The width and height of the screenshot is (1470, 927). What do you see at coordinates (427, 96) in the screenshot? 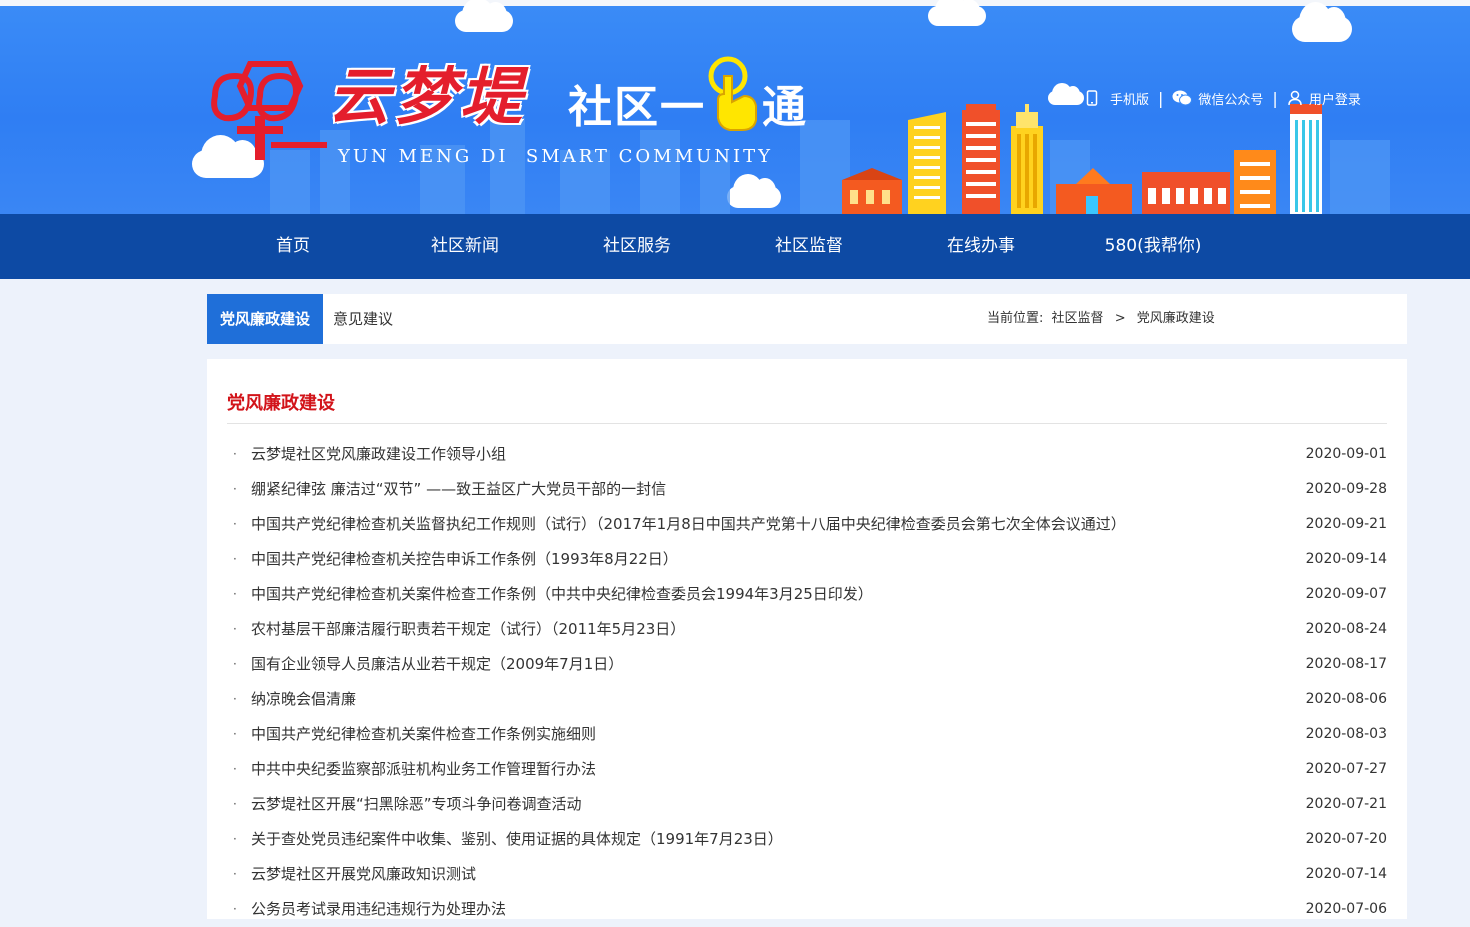
I see `site-title-cn: 云梦堤` at bounding box center [427, 96].